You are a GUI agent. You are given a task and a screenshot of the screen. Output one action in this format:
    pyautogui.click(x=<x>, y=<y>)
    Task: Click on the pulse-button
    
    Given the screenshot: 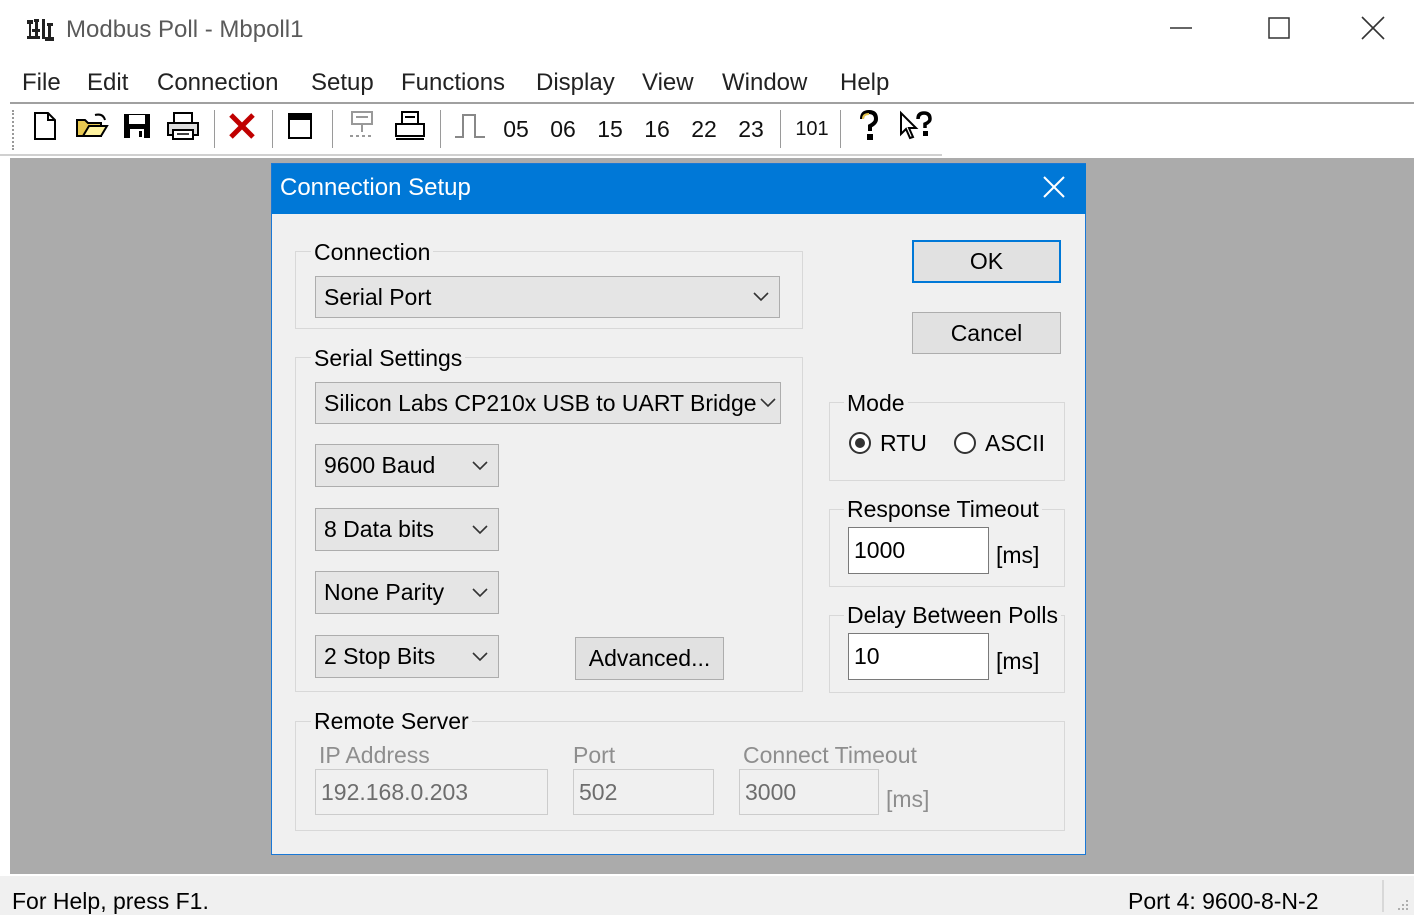 What is the action you would take?
    pyautogui.click(x=470, y=129)
    